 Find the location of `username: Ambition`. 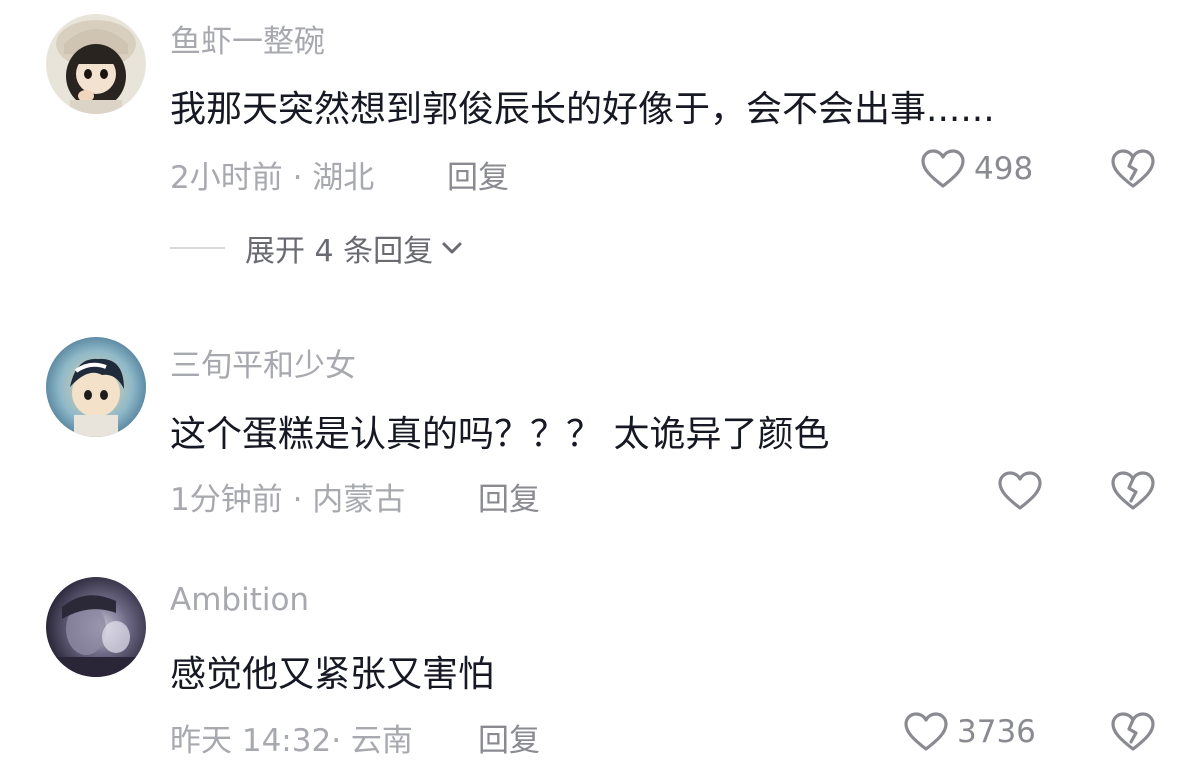

username: Ambition is located at coordinates (239, 600).